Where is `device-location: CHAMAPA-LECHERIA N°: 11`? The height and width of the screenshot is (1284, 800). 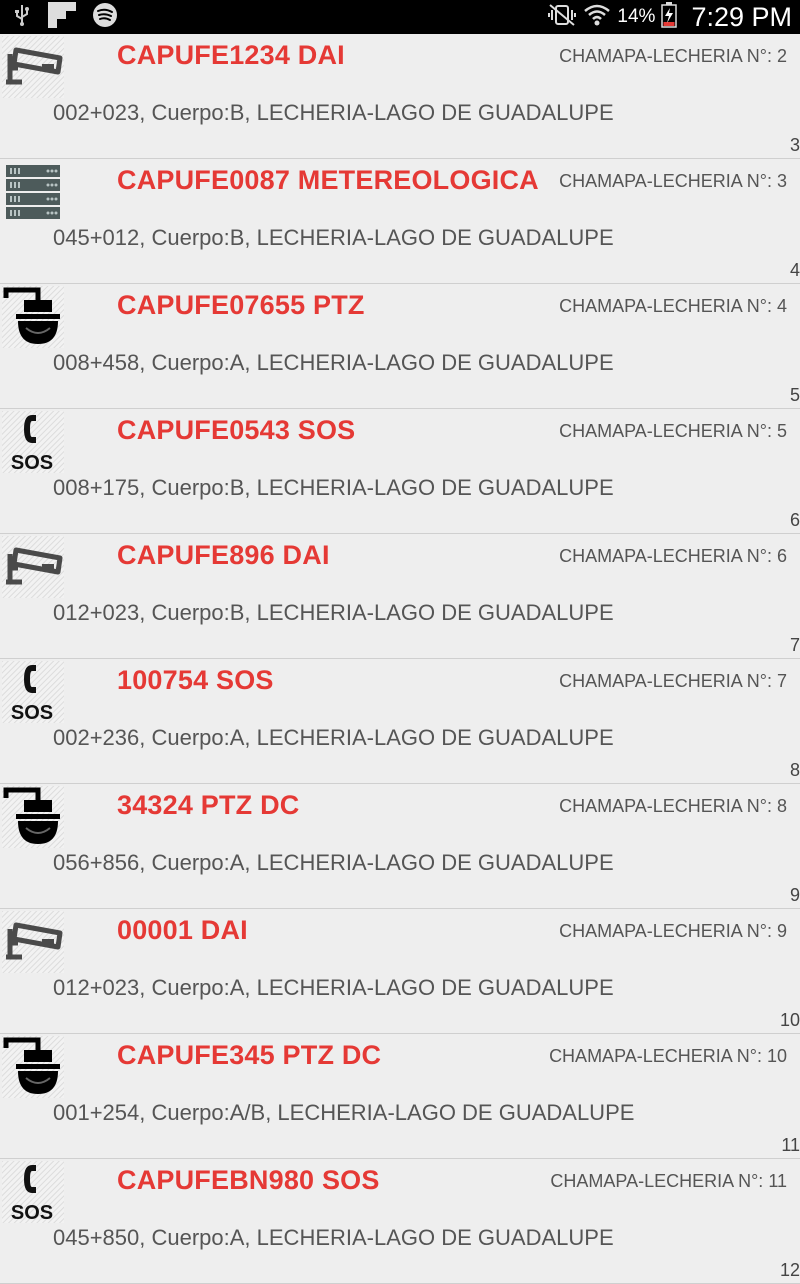 device-location: CHAMAPA-LECHERIA N°: 11 is located at coordinates (668, 1181).